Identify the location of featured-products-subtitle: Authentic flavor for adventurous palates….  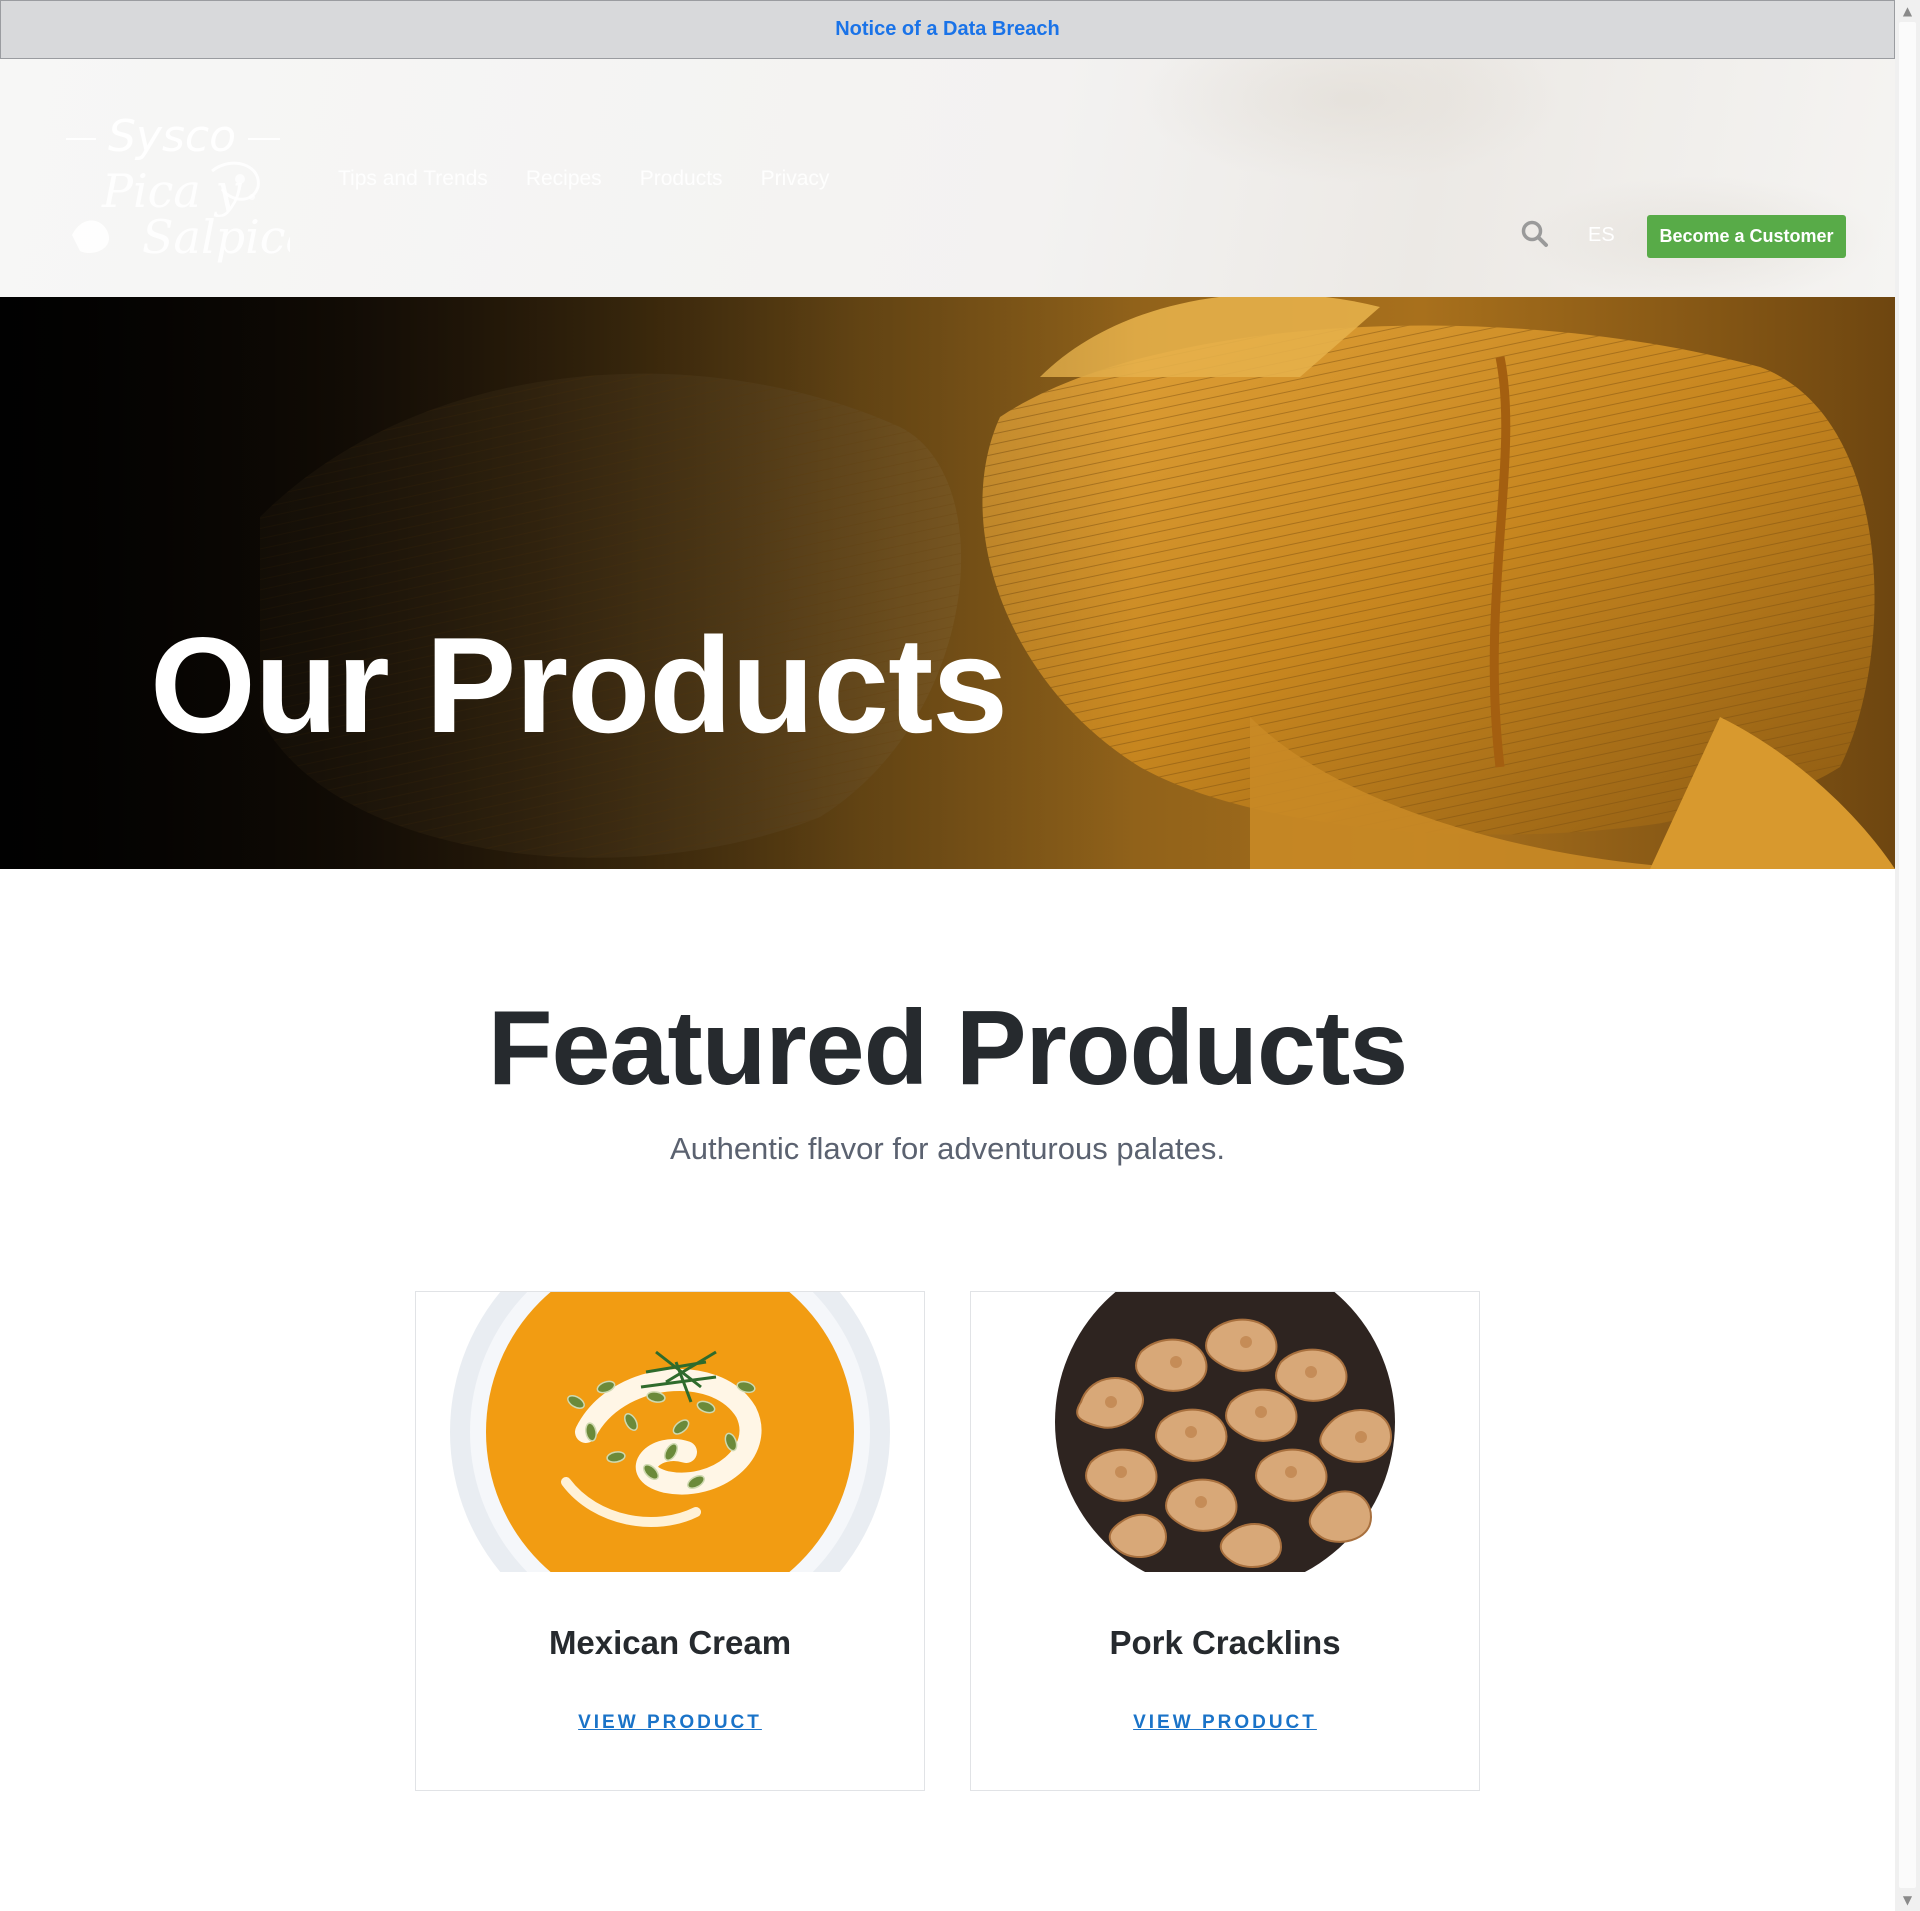
(947, 1148).